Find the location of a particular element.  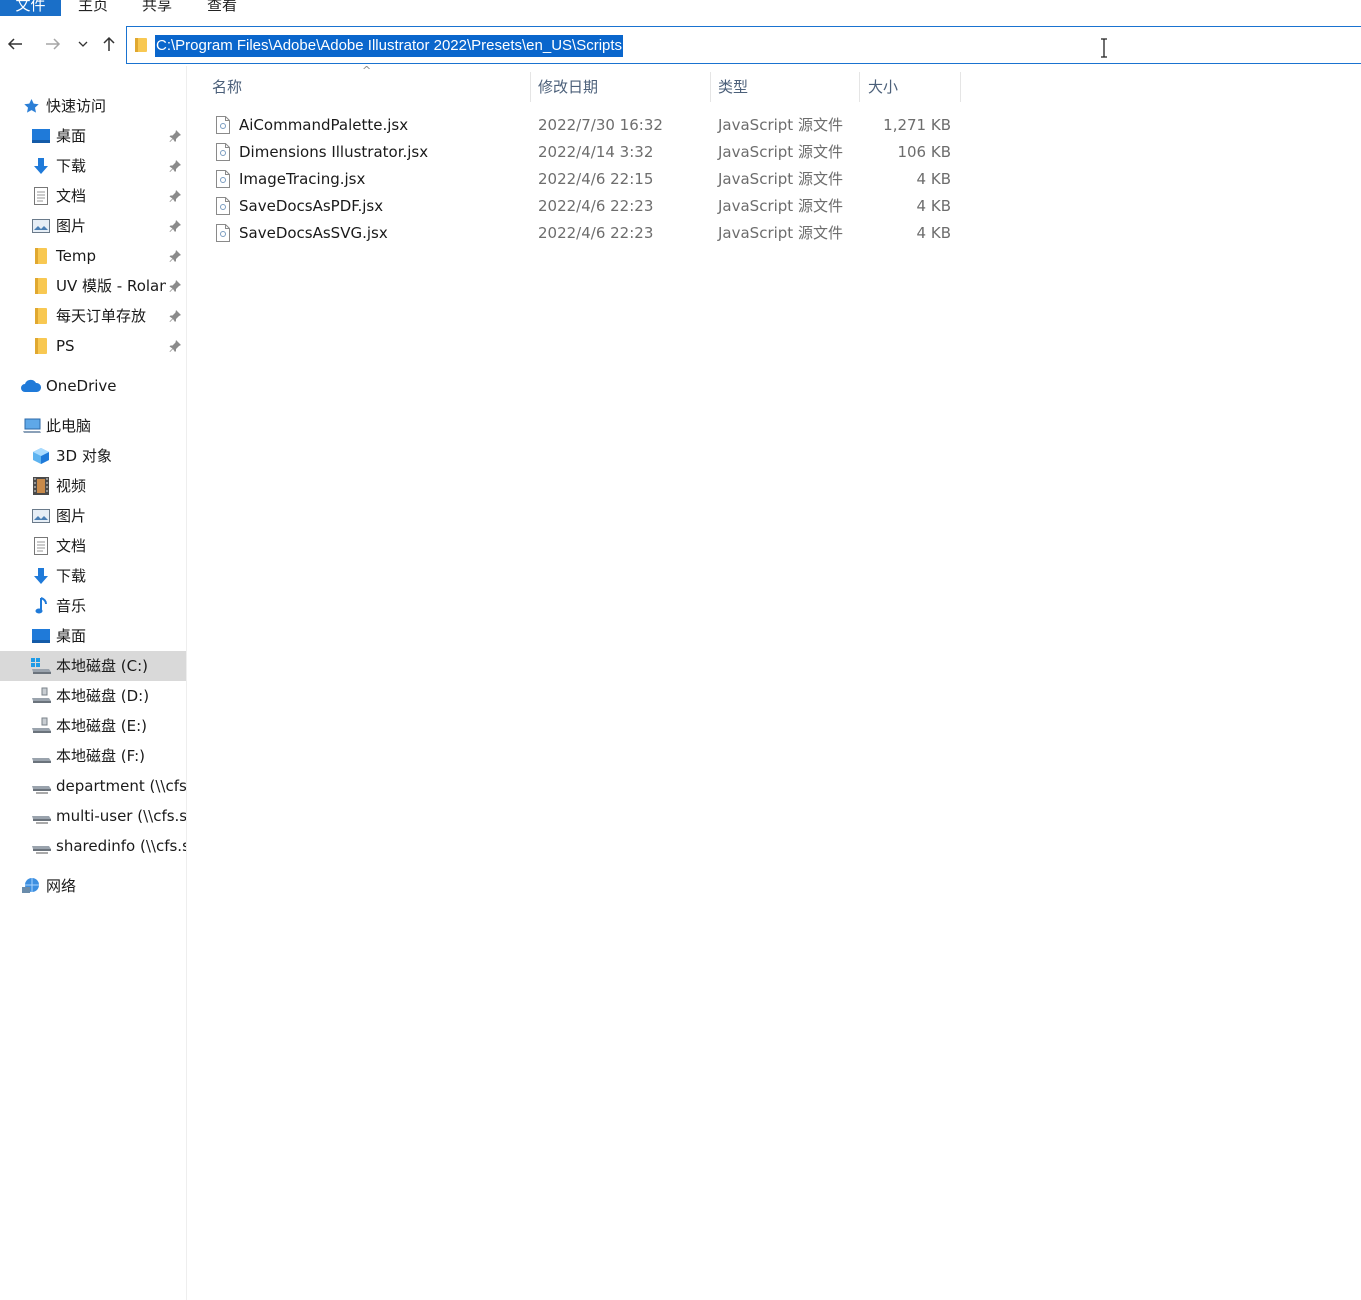

desktop-icon is located at coordinates (41, 136).